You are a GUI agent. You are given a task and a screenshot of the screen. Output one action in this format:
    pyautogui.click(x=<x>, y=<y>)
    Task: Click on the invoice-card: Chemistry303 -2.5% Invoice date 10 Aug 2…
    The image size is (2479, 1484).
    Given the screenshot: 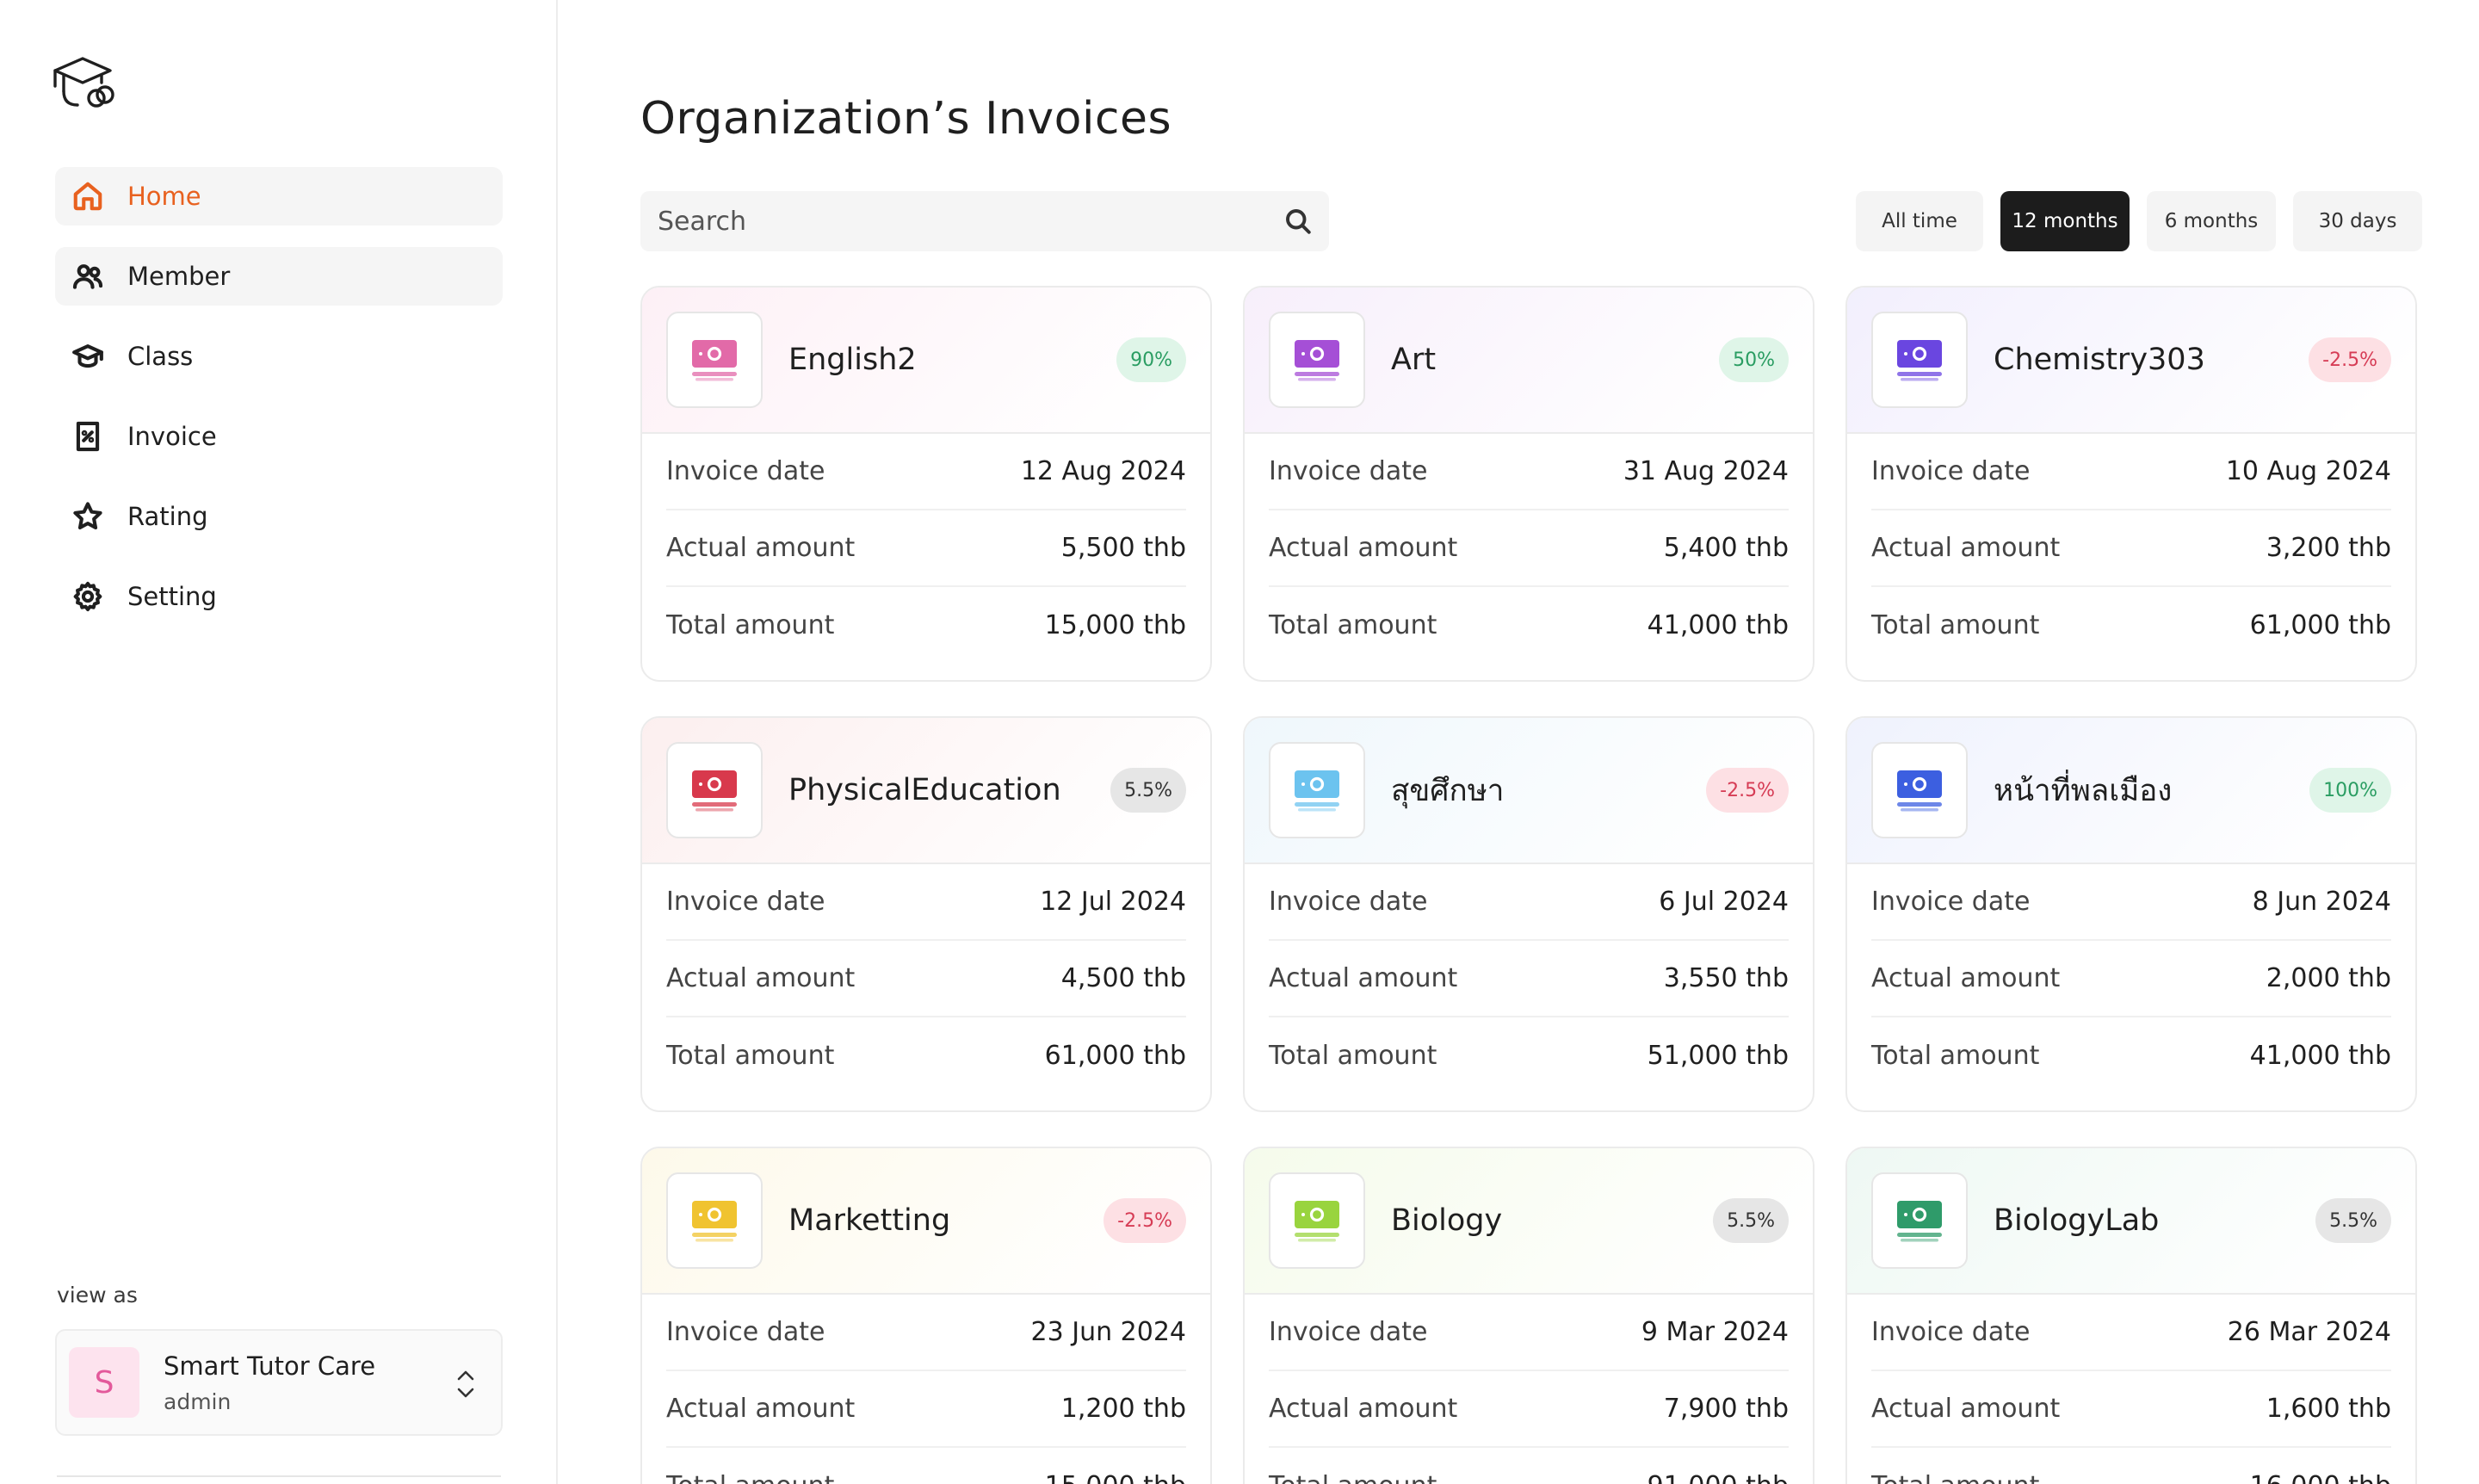 What is the action you would take?
    pyautogui.click(x=2131, y=484)
    